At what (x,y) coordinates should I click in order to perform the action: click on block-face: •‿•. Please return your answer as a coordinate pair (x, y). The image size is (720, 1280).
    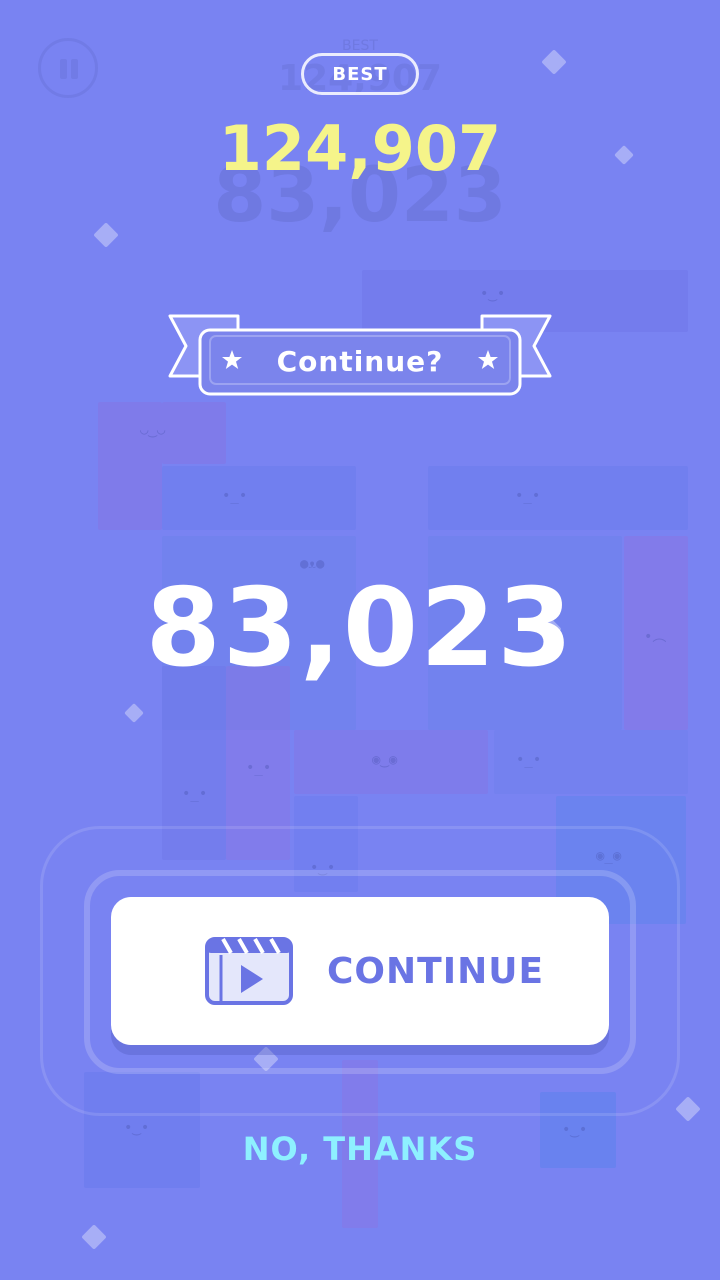
    Looking at the image, I should click on (493, 294).